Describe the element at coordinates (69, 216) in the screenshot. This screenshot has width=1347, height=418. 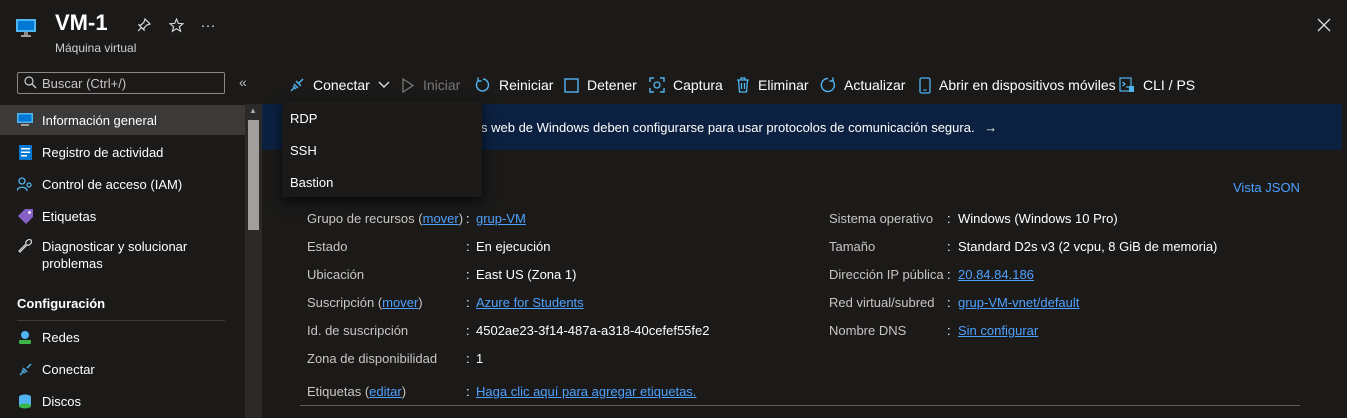
I see `sidebar-item-label: Etiquetas` at that location.